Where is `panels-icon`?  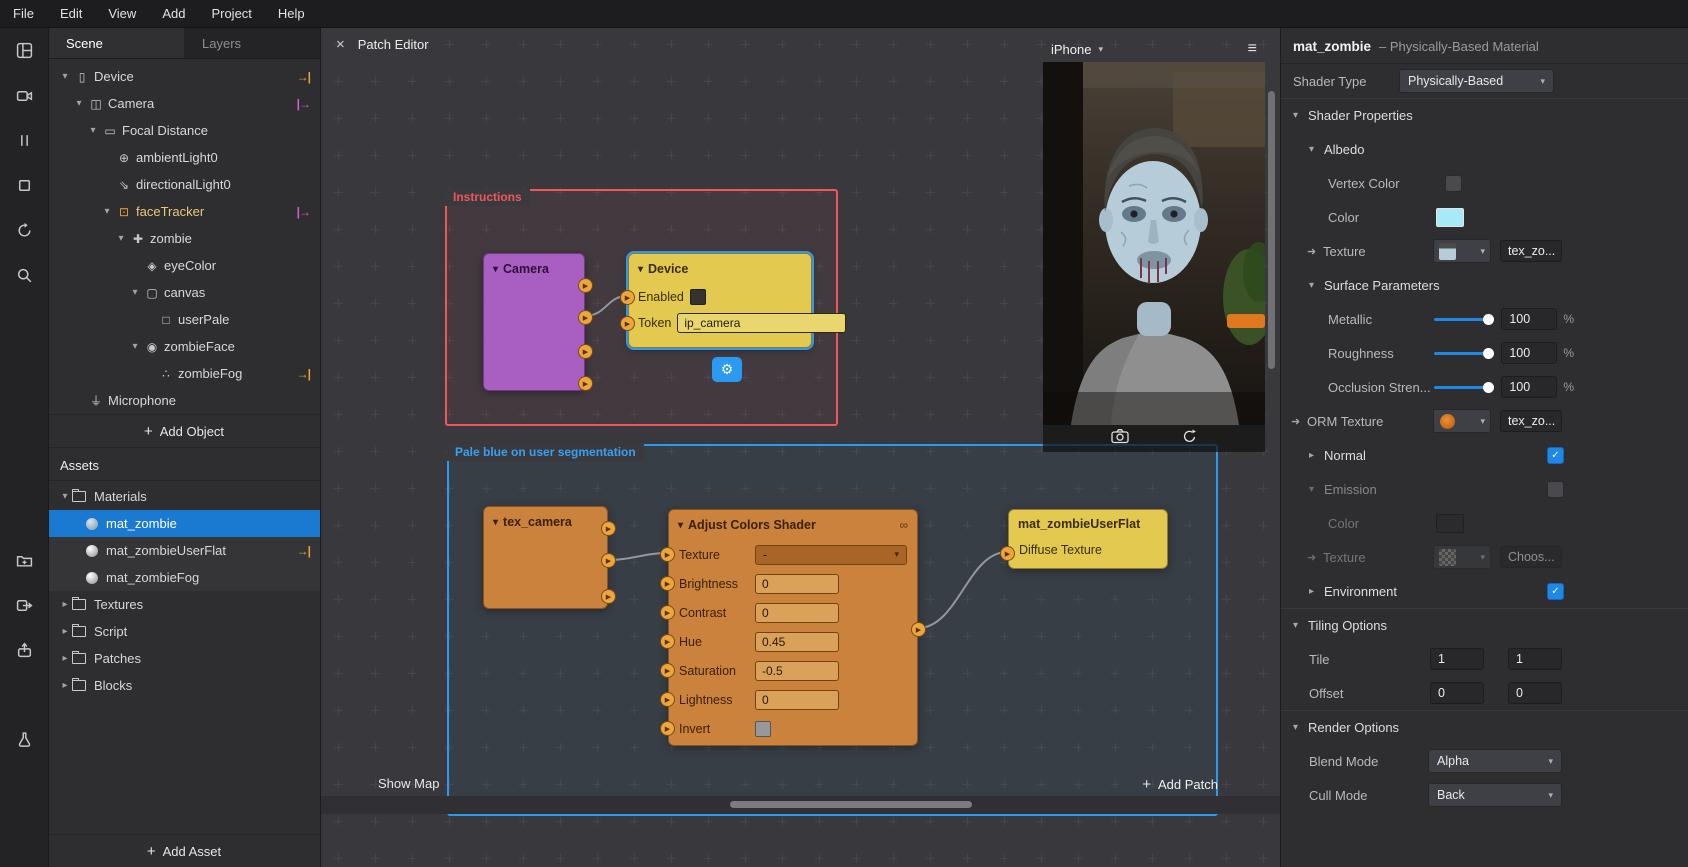 panels-icon is located at coordinates (24, 50).